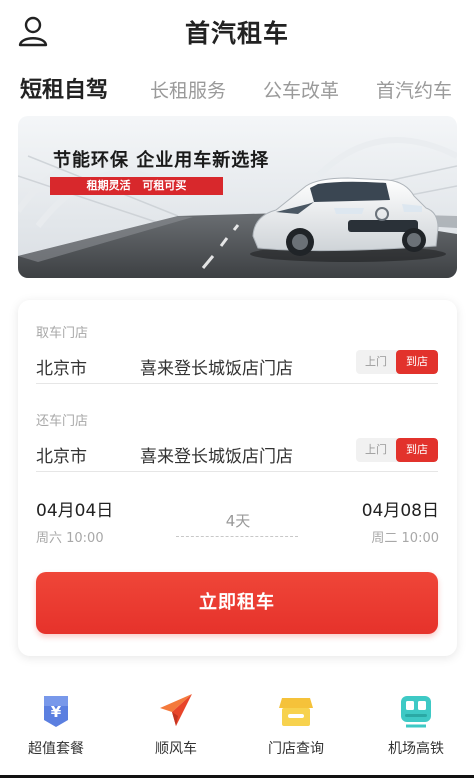 Image resolution: width=474 pixels, height=778 pixels. Describe the element at coordinates (64, 88) in the screenshot. I see `tab-short-term-rental: 短租自驾` at that location.